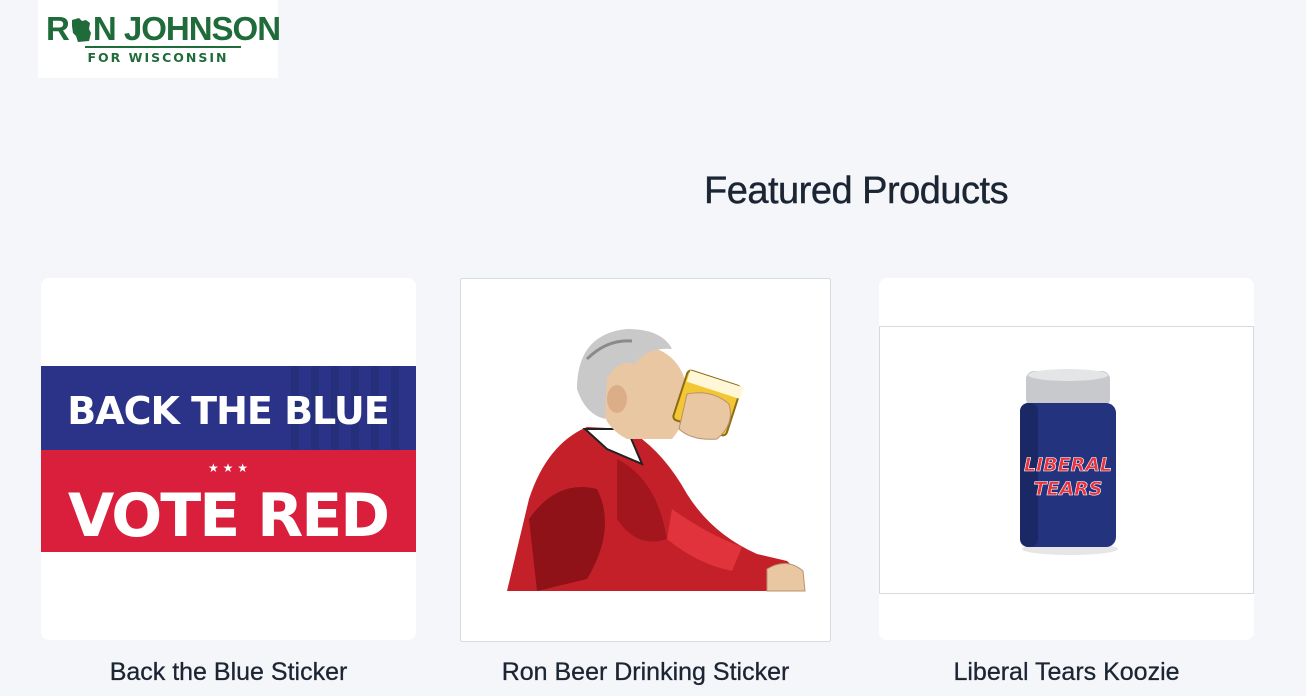  What do you see at coordinates (163, 47) in the screenshot?
I see `logo-divider` at bounding box center [163, 47].